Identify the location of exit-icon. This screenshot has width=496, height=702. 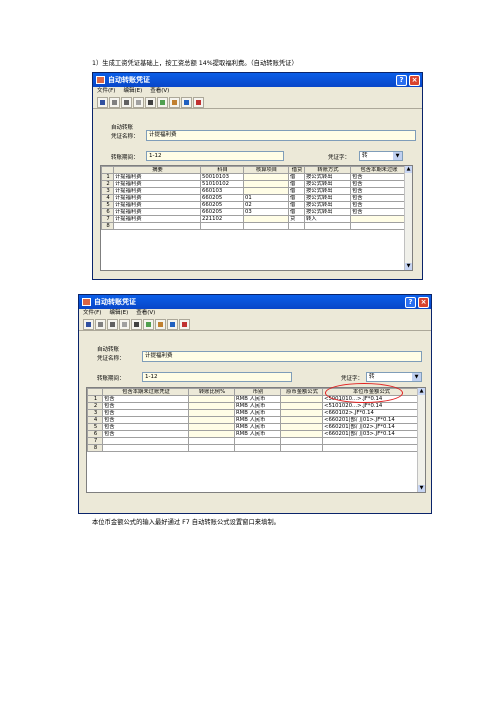
(184, 324).